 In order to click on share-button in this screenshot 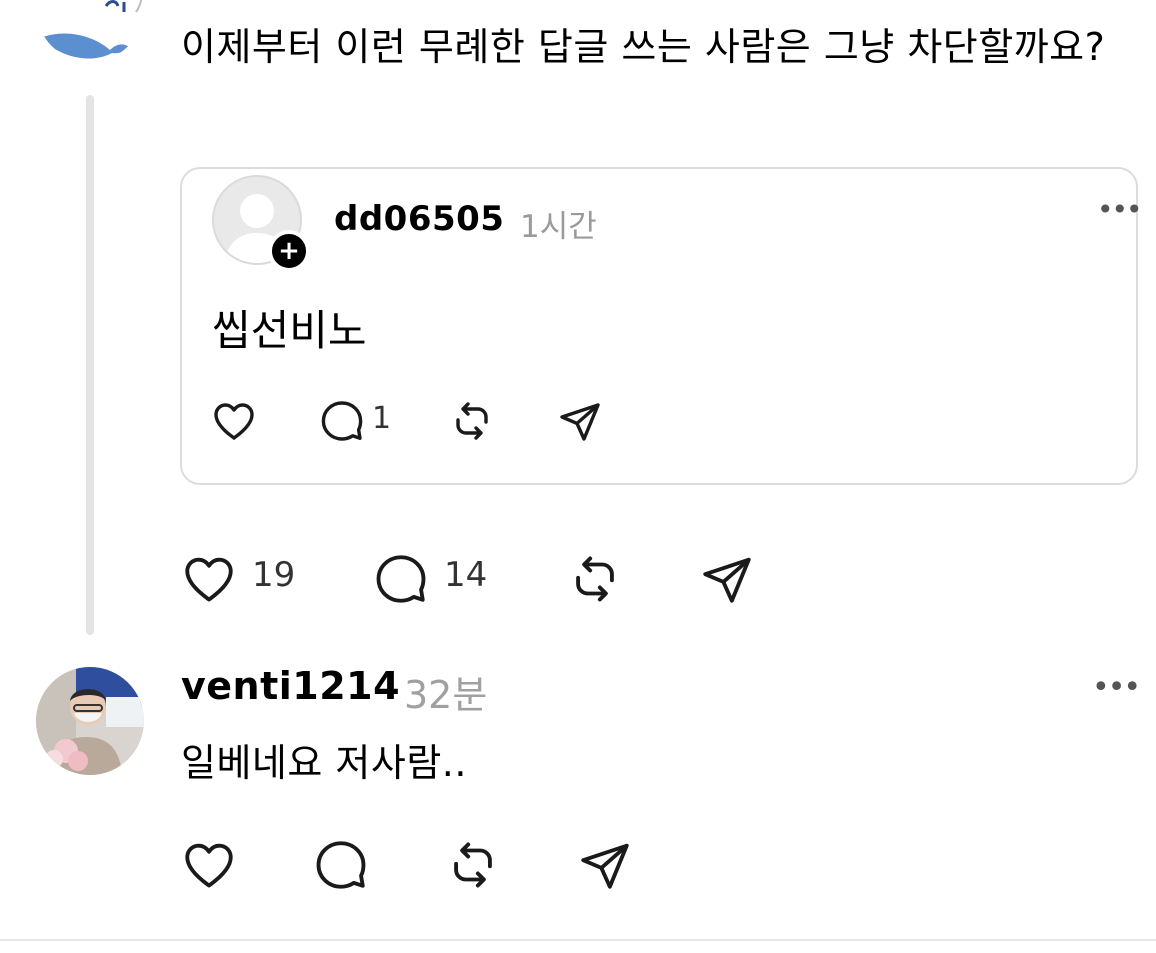, I will do `click(727, 579)`.